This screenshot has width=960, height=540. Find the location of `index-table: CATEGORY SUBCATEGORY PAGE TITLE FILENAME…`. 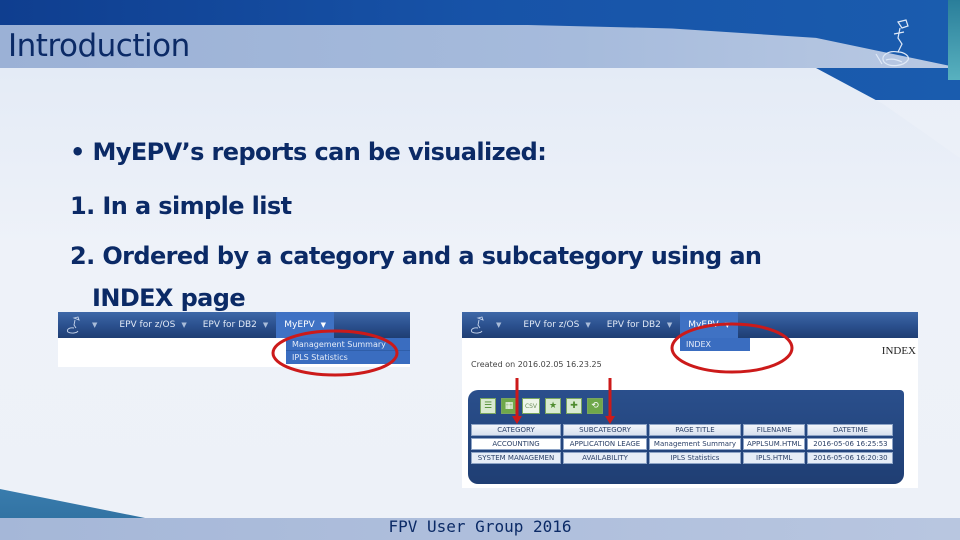

index-table: CATEGORY SUBCATEGORY PAGE TITLE FILENAME… is located at coordinates (682, 444).